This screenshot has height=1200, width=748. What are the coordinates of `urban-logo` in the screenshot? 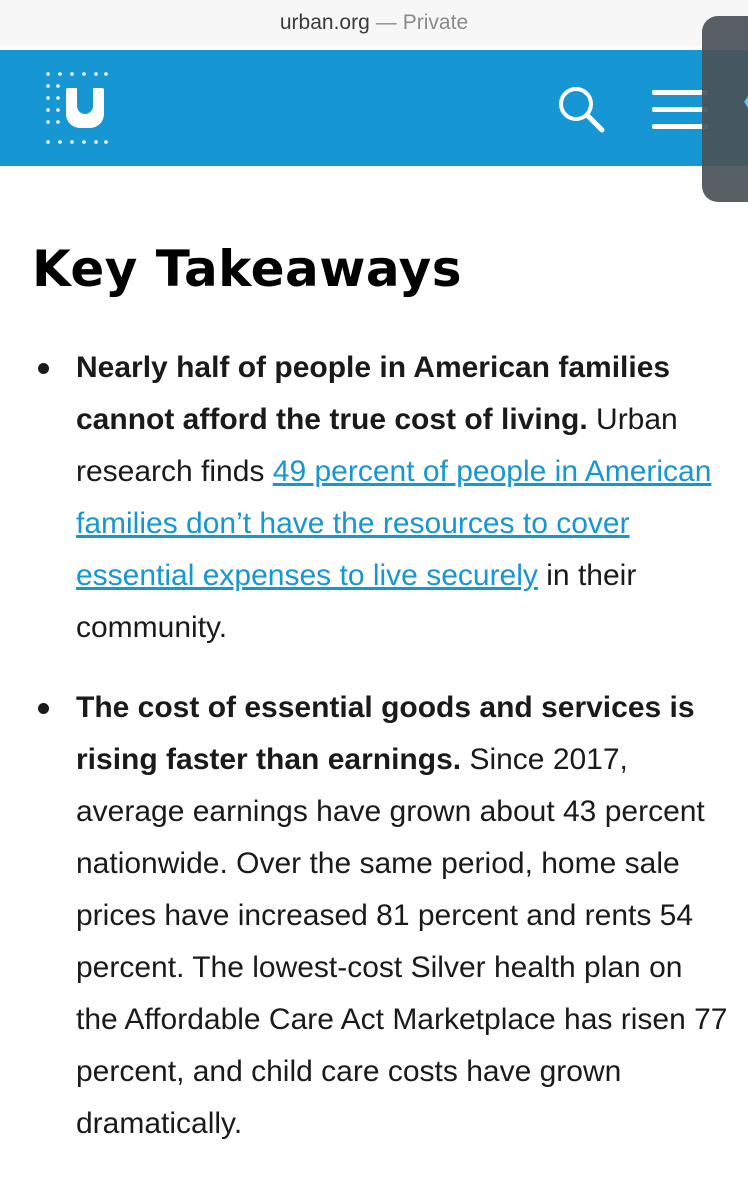 It's located at (77, 108).